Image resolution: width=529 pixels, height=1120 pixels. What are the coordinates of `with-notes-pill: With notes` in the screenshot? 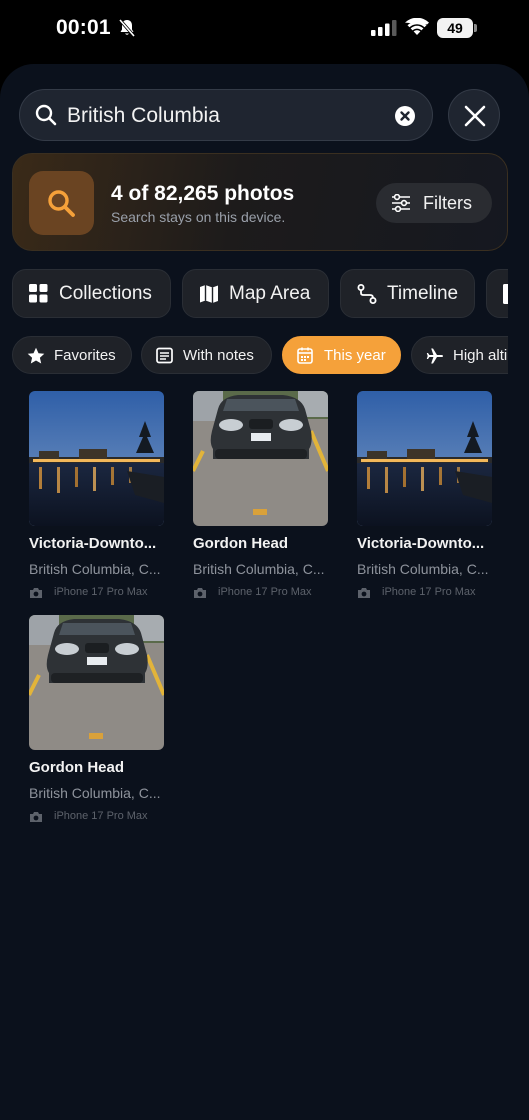 It's located at (206, 355).